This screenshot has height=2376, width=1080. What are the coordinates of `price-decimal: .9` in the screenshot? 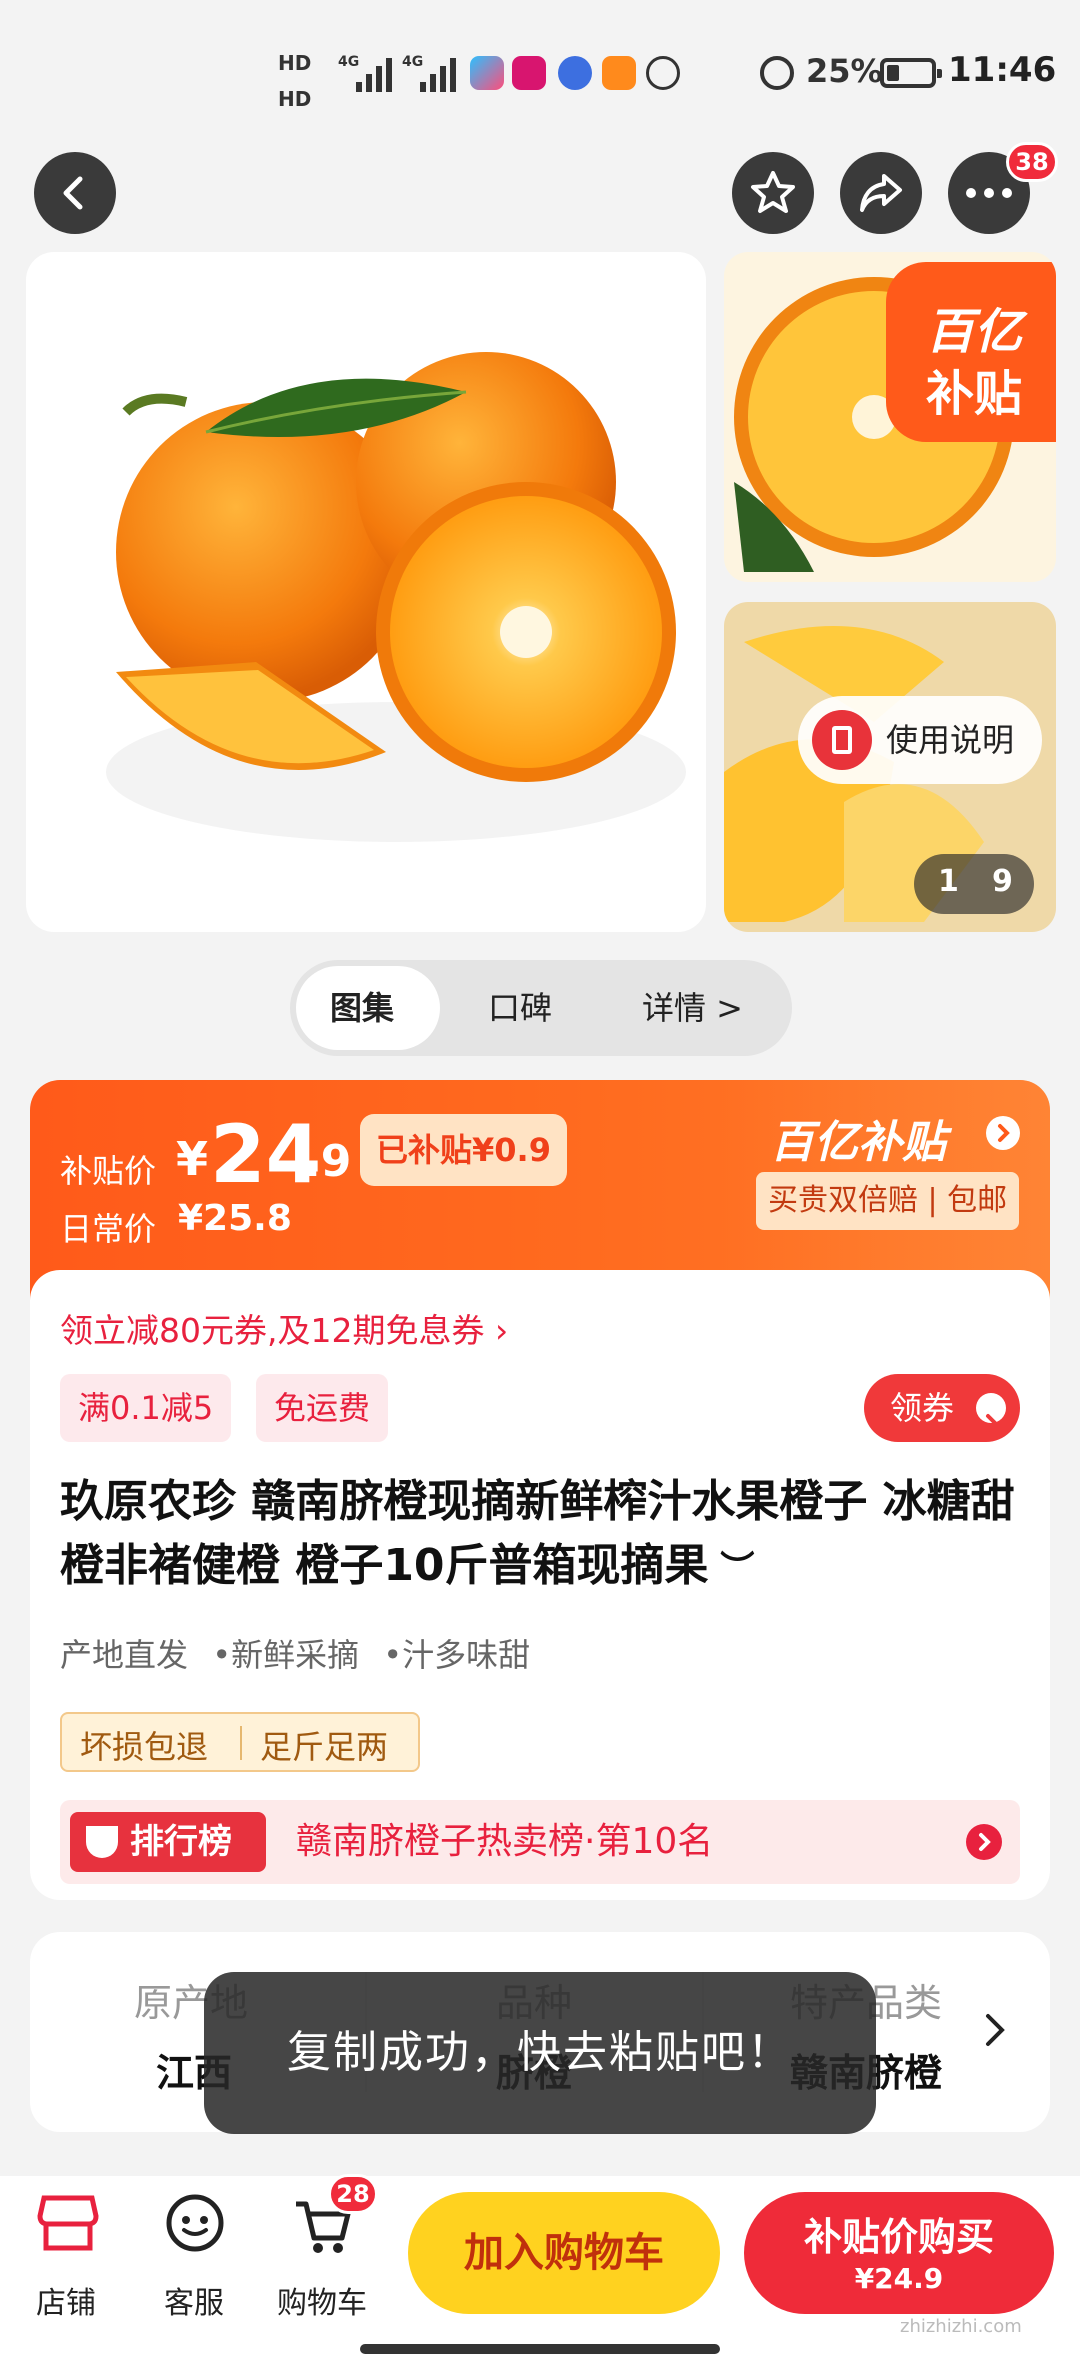 It's located at (328, 1161).